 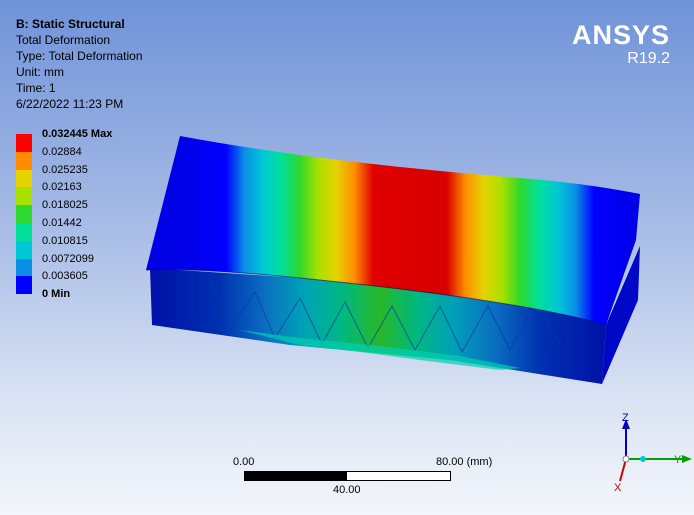 I want to click on scale-bar-frame, so click(x=347, y=476).